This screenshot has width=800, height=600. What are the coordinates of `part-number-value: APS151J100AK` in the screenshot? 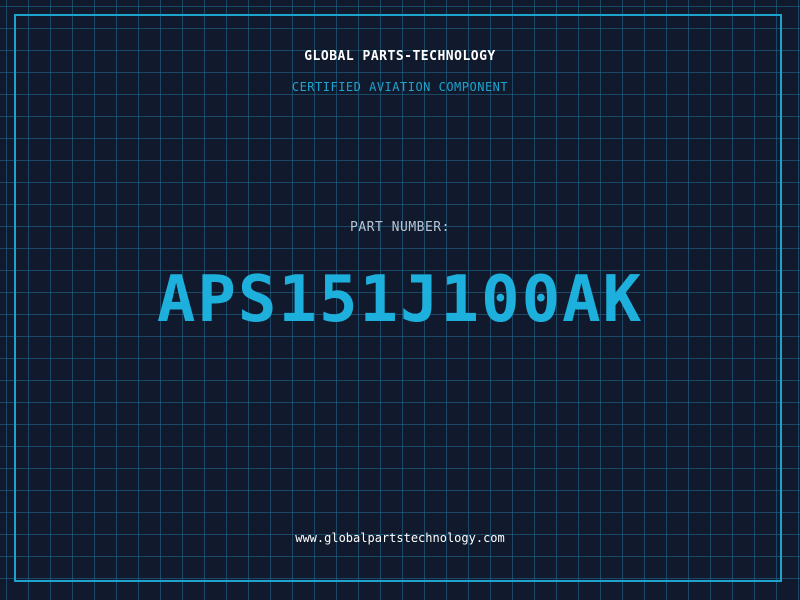 It's located at (400, 300).